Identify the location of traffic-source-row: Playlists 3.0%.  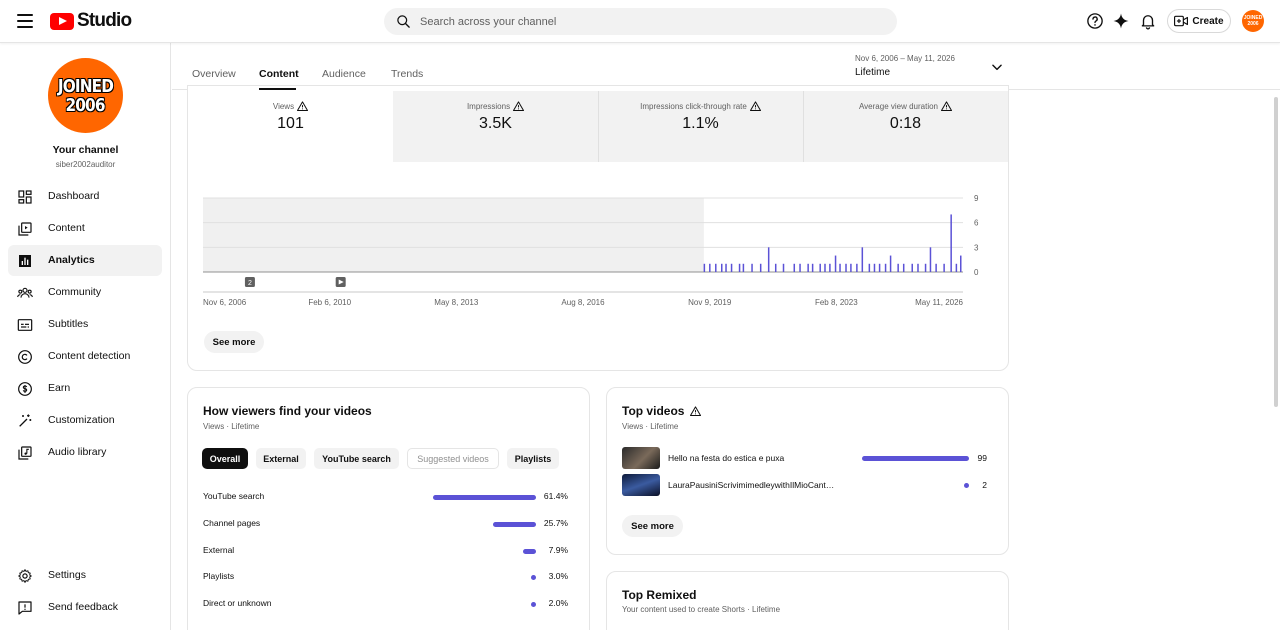
(388, 578).